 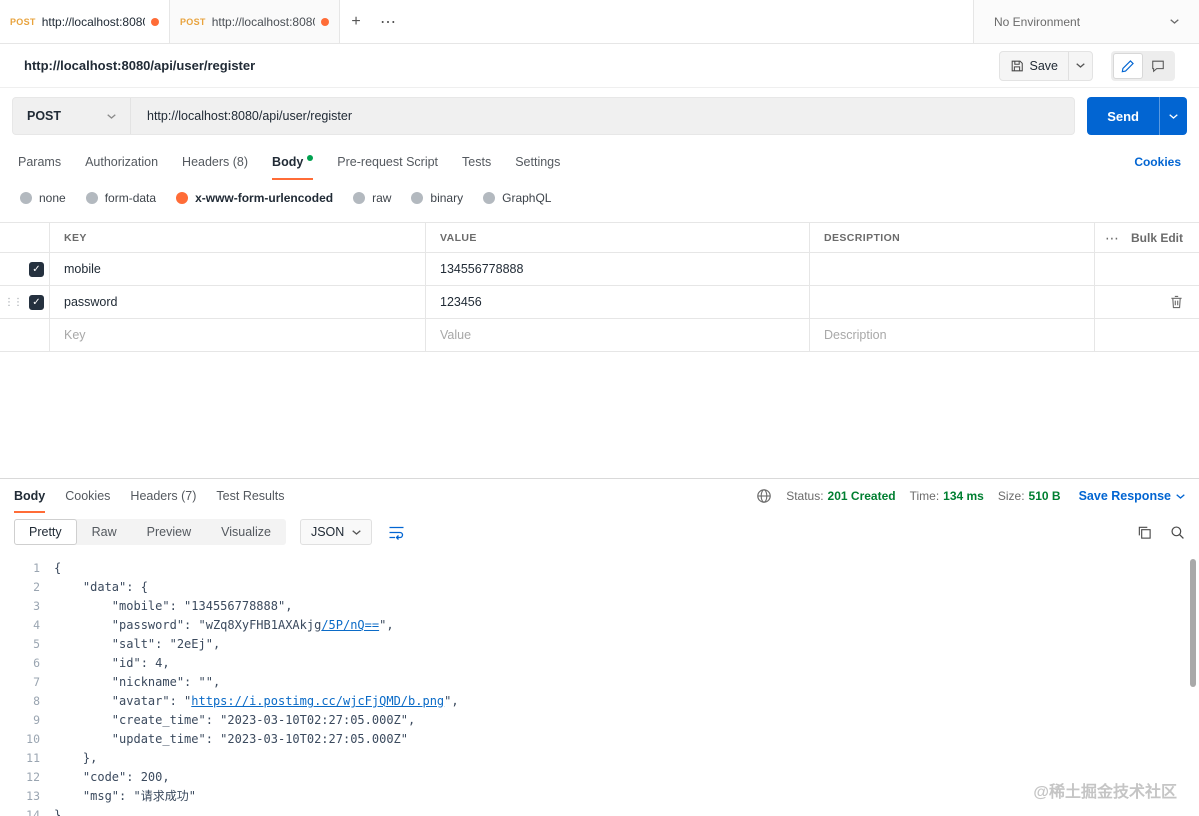 What do you see at coordinates (238, 302) in the screenshot?
I see `key-input: password` at bounding box center [238, 302].